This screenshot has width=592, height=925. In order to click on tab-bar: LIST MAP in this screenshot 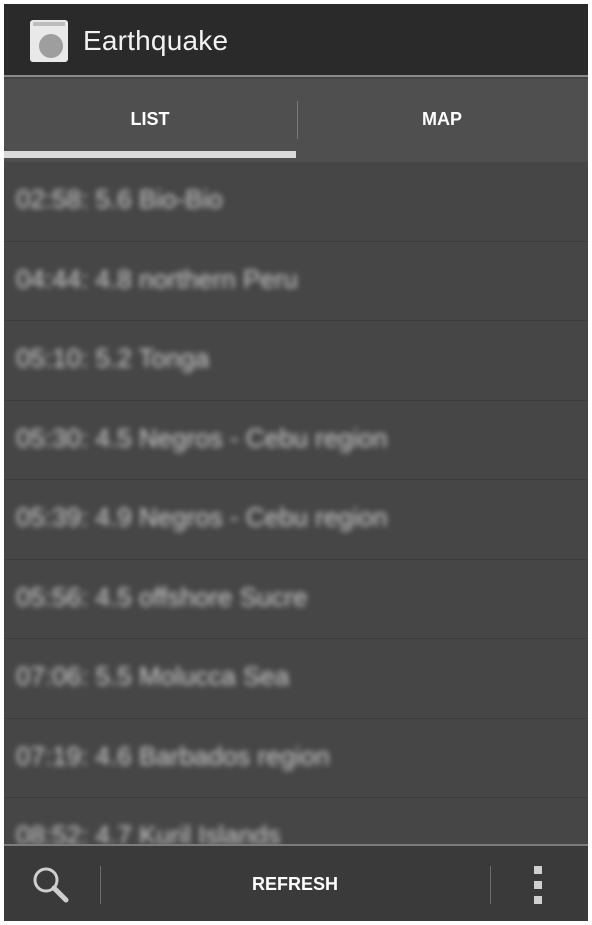, I will do `click(296, 120)`.